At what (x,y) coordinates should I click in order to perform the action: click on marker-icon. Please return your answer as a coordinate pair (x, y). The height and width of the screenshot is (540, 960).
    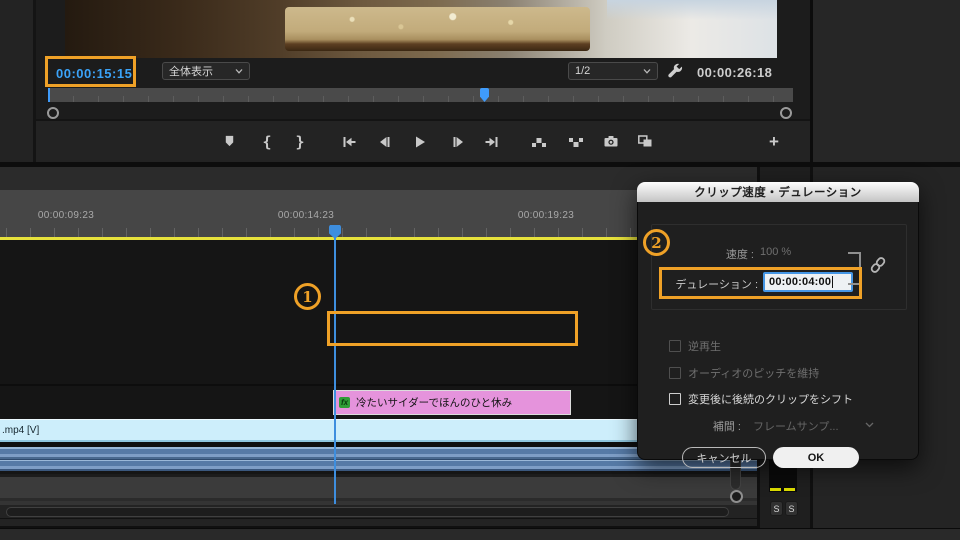
    Looking at the image, I should click on (229, 141).